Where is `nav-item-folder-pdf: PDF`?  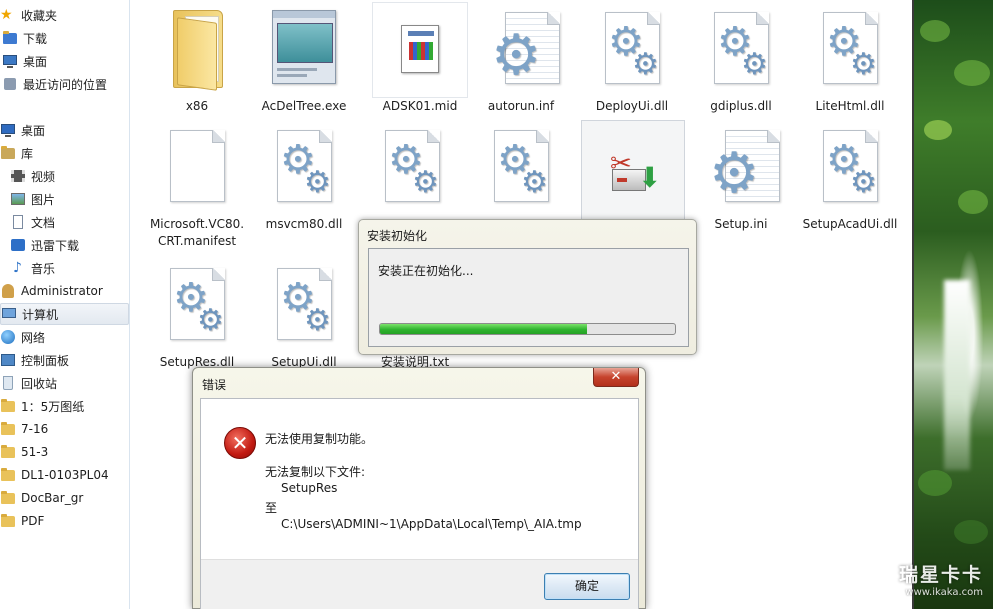
nav-item-folder-pdf: PDF is located at coordinates (64, 521).